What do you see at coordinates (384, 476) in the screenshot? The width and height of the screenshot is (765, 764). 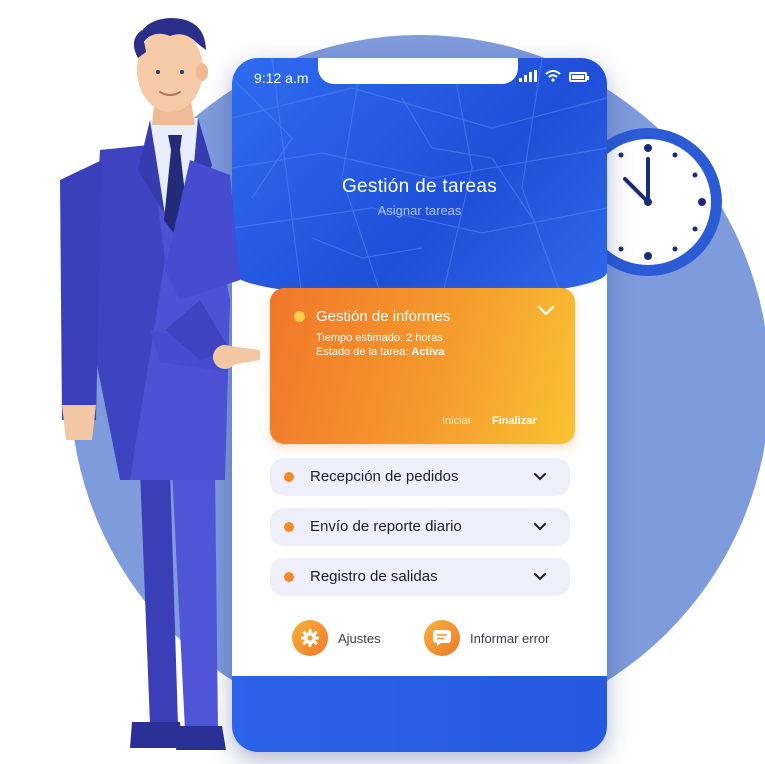 I see `task-label: Recepción de pedidos` at bounding box center [384, 476].